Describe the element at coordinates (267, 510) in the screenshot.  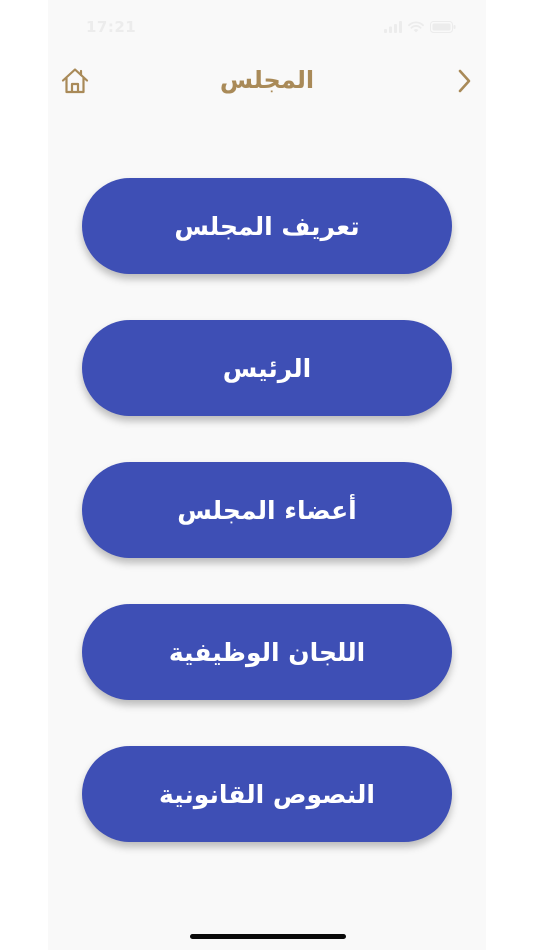
I see `menu-button-council-members: أعضاء المجلس` at that location.